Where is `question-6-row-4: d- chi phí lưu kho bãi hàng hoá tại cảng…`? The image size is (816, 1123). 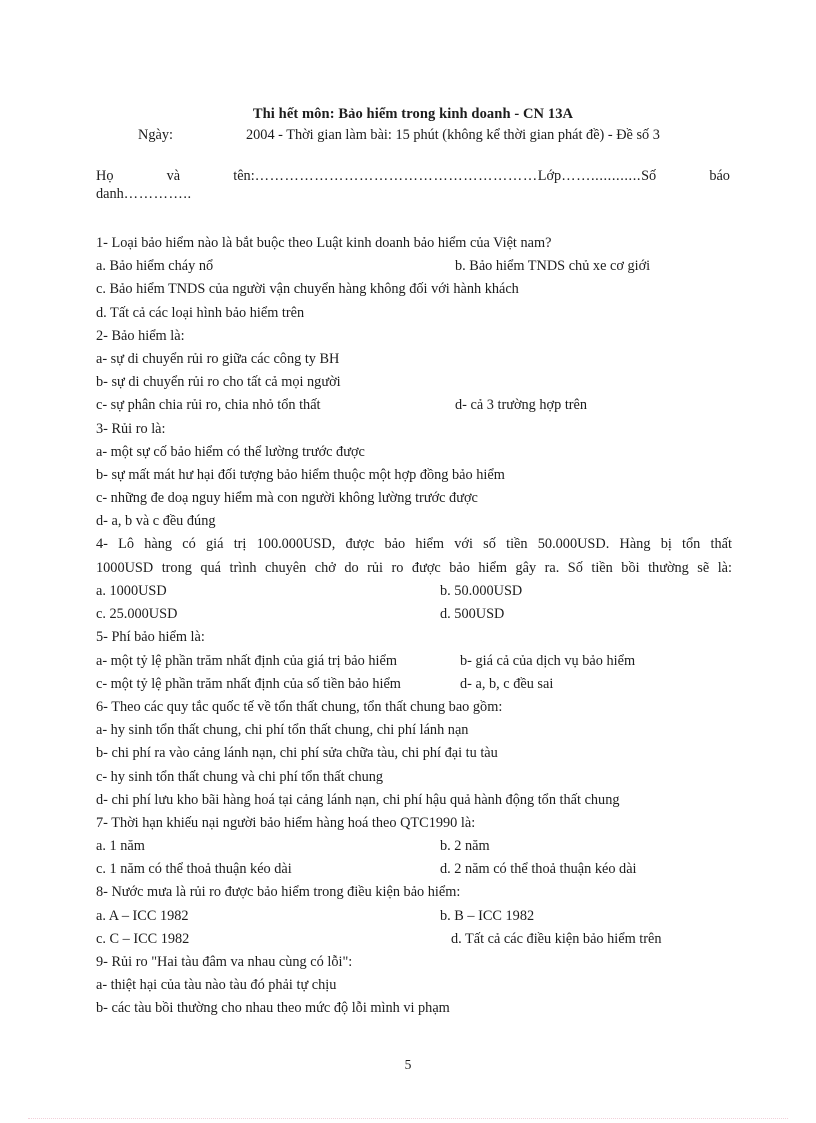
question-6-row-4: d- chi phí lưu kho bãi hàng hoá tại cảng… is located at coordinates (414, 800).